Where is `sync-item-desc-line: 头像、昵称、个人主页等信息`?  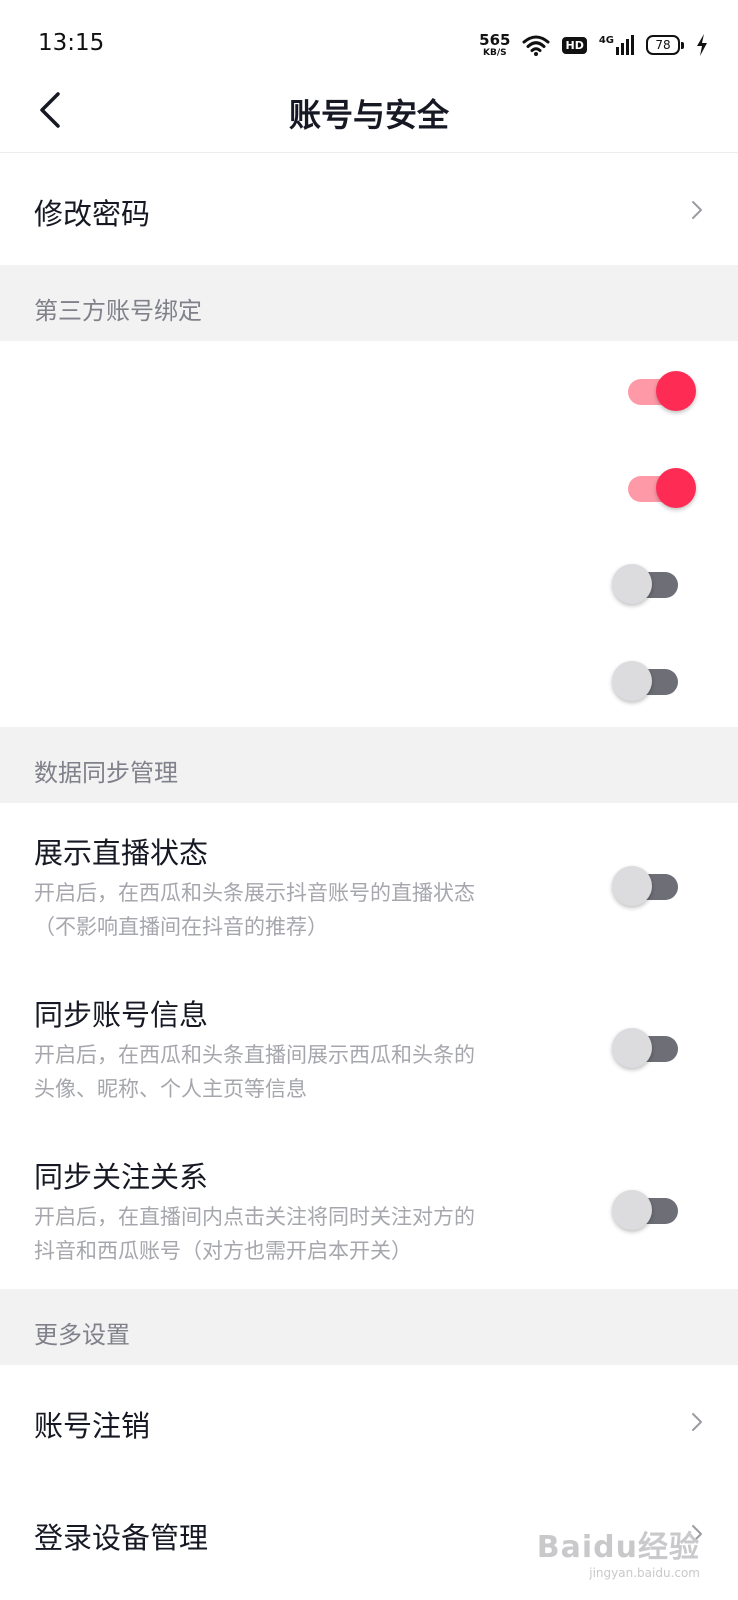
sync-item-desc-line: 头像、昵称、个人主页等信息 is located at coordinates (170, 1089).